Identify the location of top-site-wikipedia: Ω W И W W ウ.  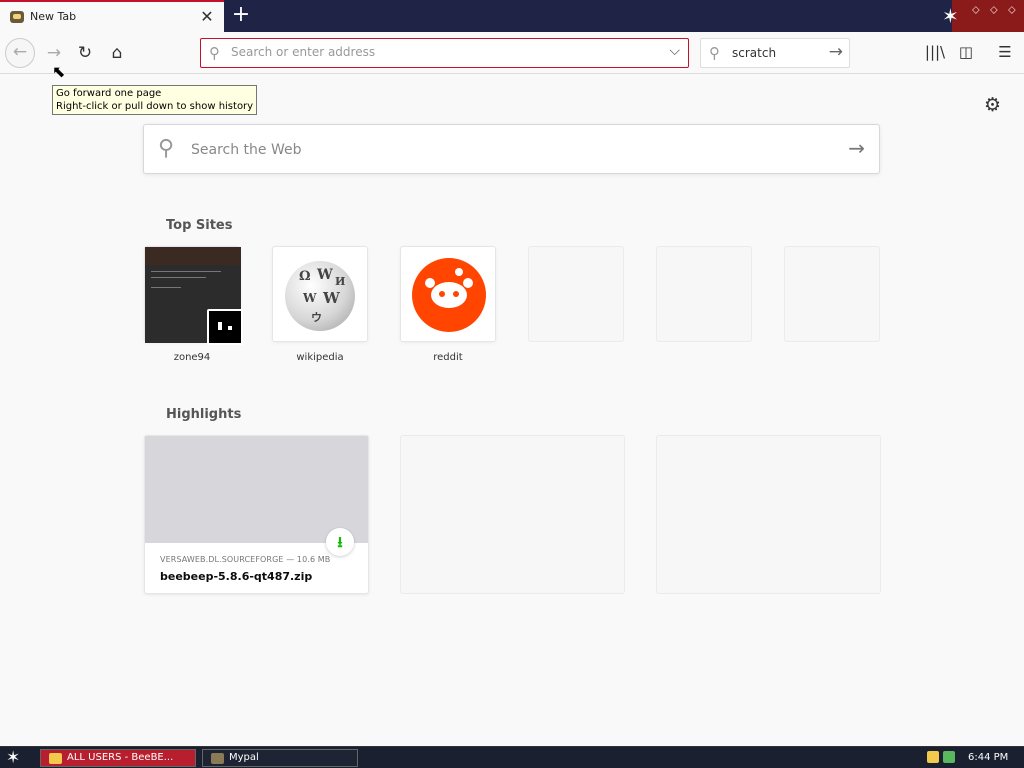
(320, 294).